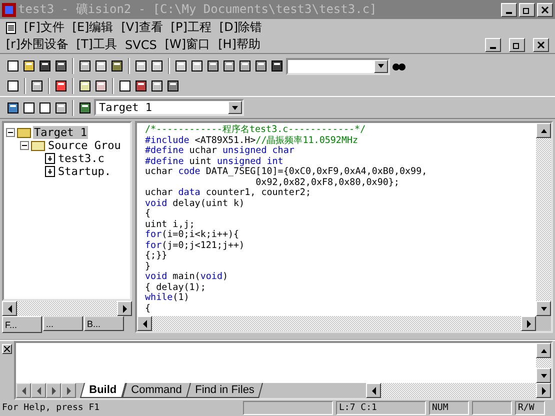 The height and width of the screenshot is (416, 555). What do you see at coordinates (381, 408) in the screenshot?
I see `cursor-position: L:7 C:1` at bounding box center [381, 408].